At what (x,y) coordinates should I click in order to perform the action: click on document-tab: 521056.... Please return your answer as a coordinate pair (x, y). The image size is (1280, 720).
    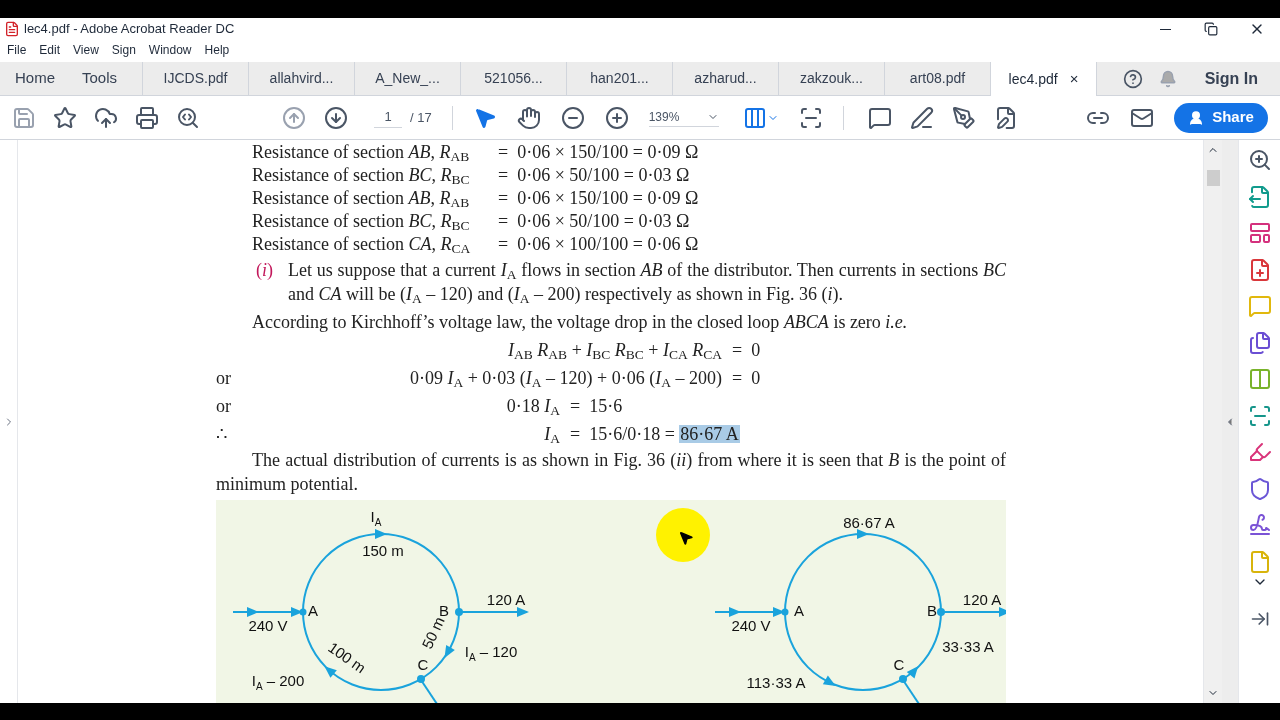
    Looking at the image, I should click on (514, 78).